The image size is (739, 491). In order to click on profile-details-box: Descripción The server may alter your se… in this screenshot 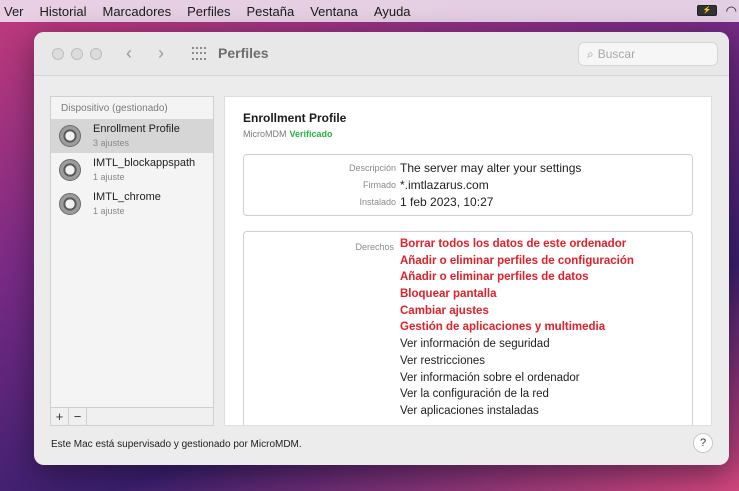, I will do `click(468, 185)`.